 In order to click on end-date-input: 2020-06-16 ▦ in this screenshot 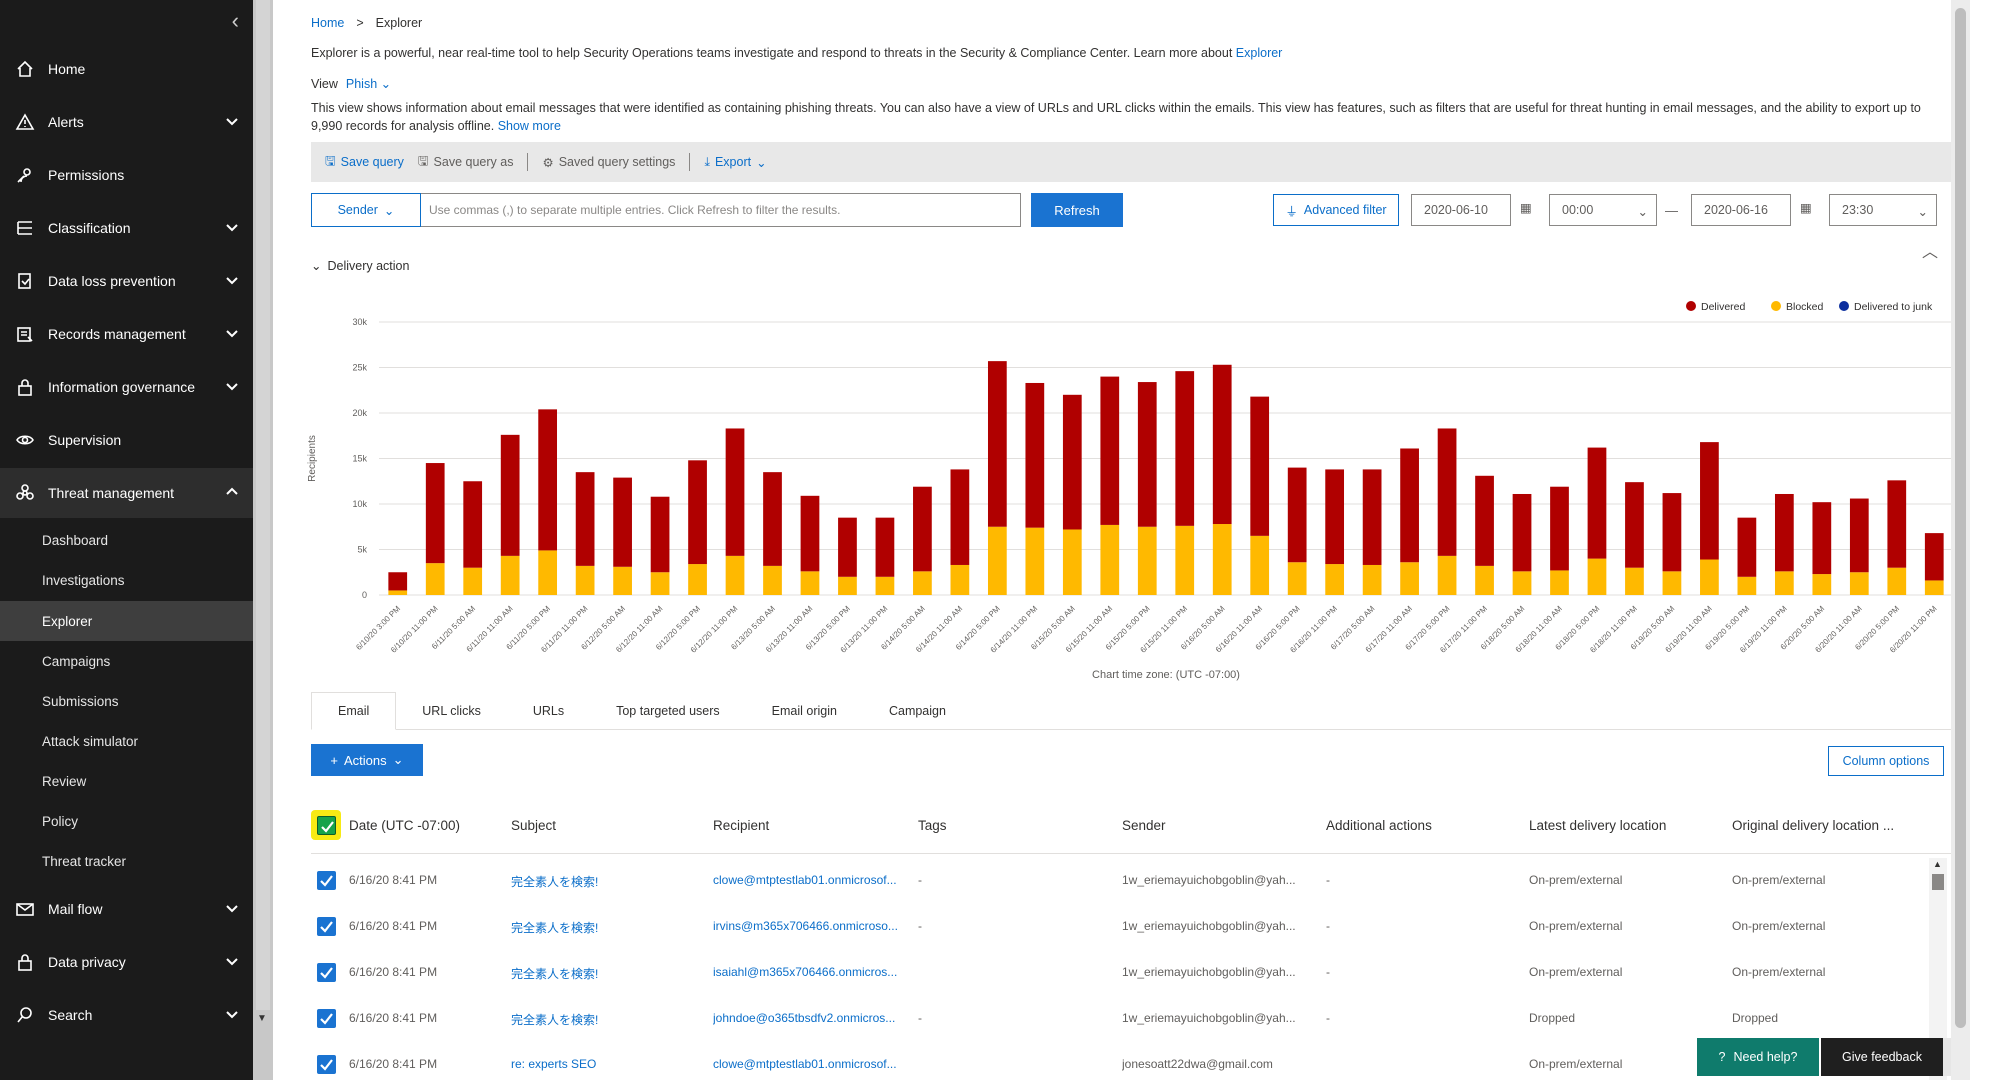, I will do `click(1751, 210)`.